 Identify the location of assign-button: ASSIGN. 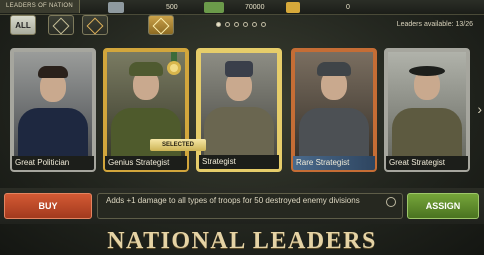
(443, 206).